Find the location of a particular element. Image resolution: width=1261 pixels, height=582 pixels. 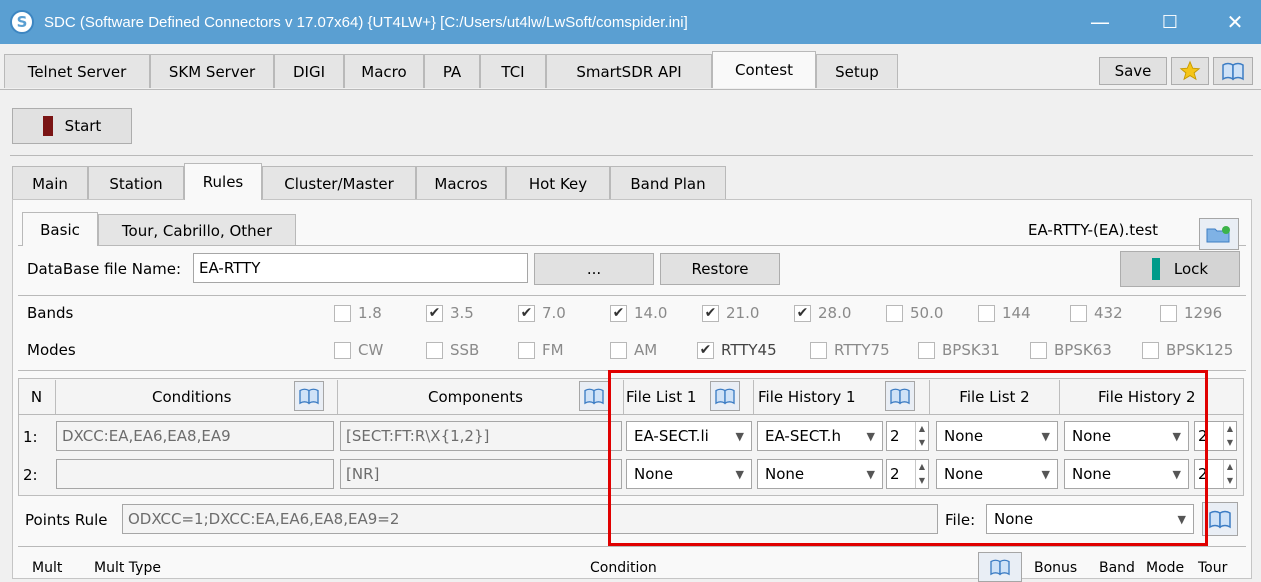

mode-label: BPSK31 is located at coordinates (971, 350).